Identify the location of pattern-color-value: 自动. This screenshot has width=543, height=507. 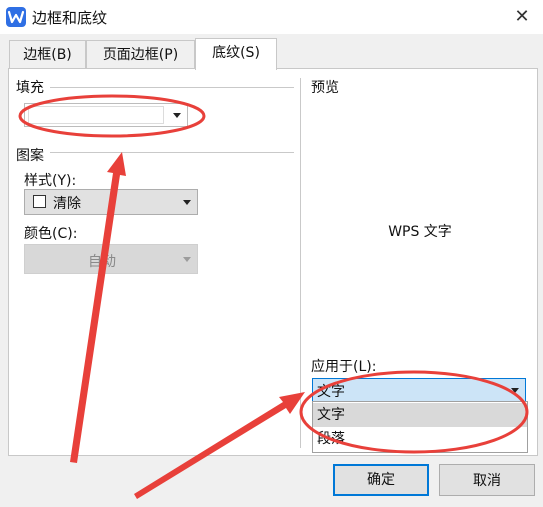
(102, 262).